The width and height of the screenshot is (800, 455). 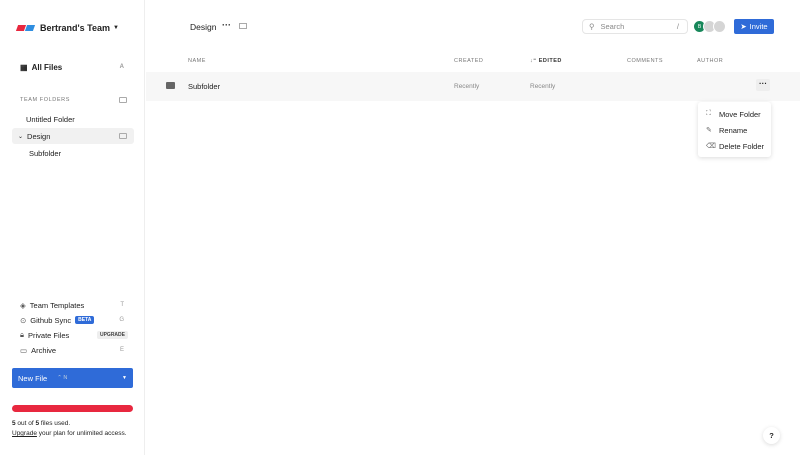 I want to click on column-header-name: NAME, so click(x=197, y=61).